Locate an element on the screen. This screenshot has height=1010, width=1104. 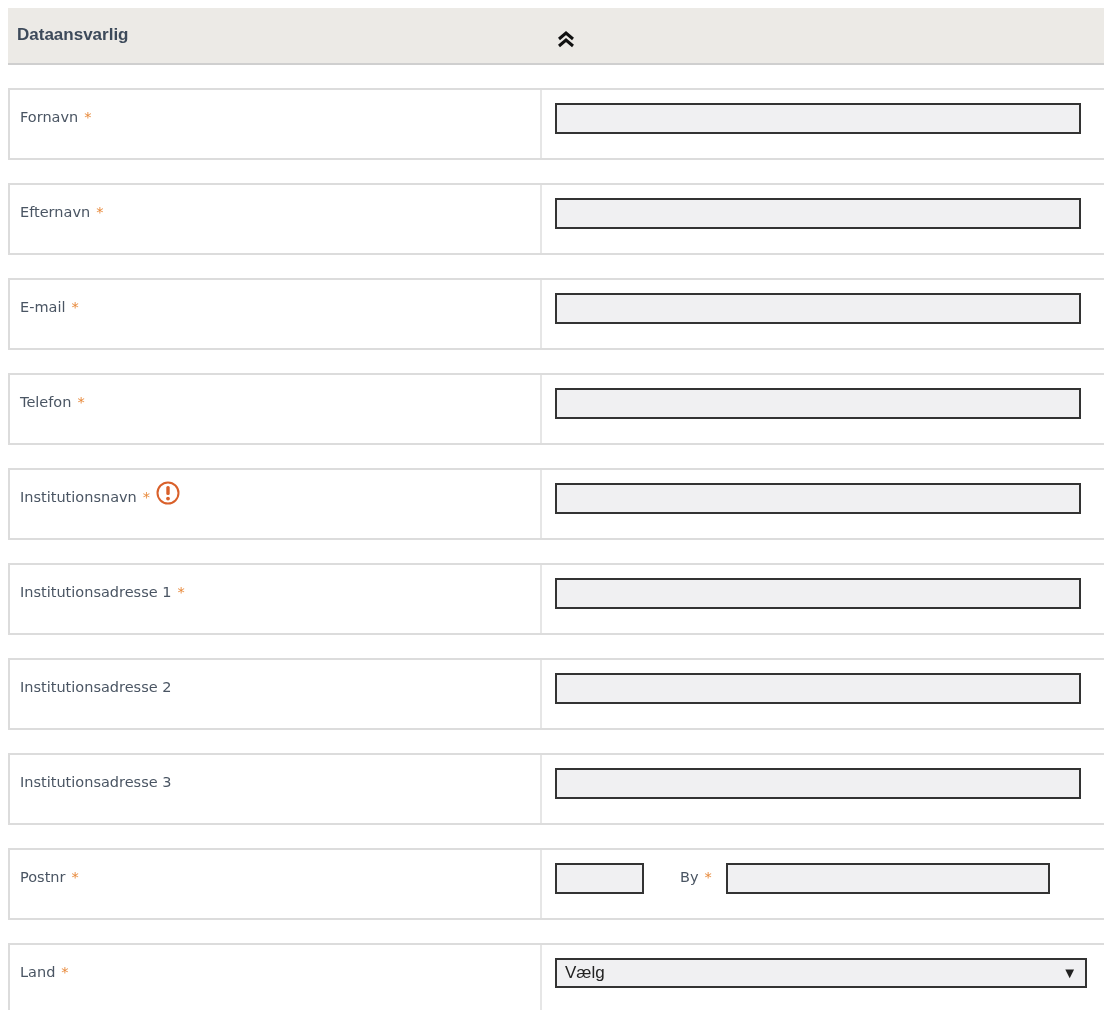
field-label: Institutionsnavn is located at coordinates (78, 497).